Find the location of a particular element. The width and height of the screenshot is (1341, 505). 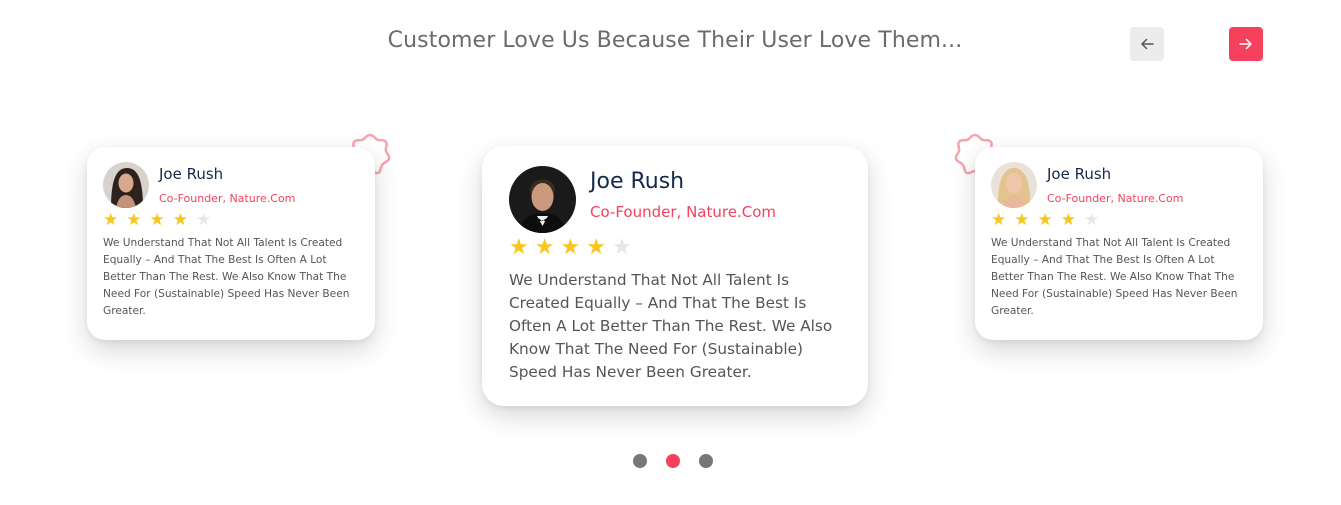

arrow-left-icon is located at coordinates (1147, 44).